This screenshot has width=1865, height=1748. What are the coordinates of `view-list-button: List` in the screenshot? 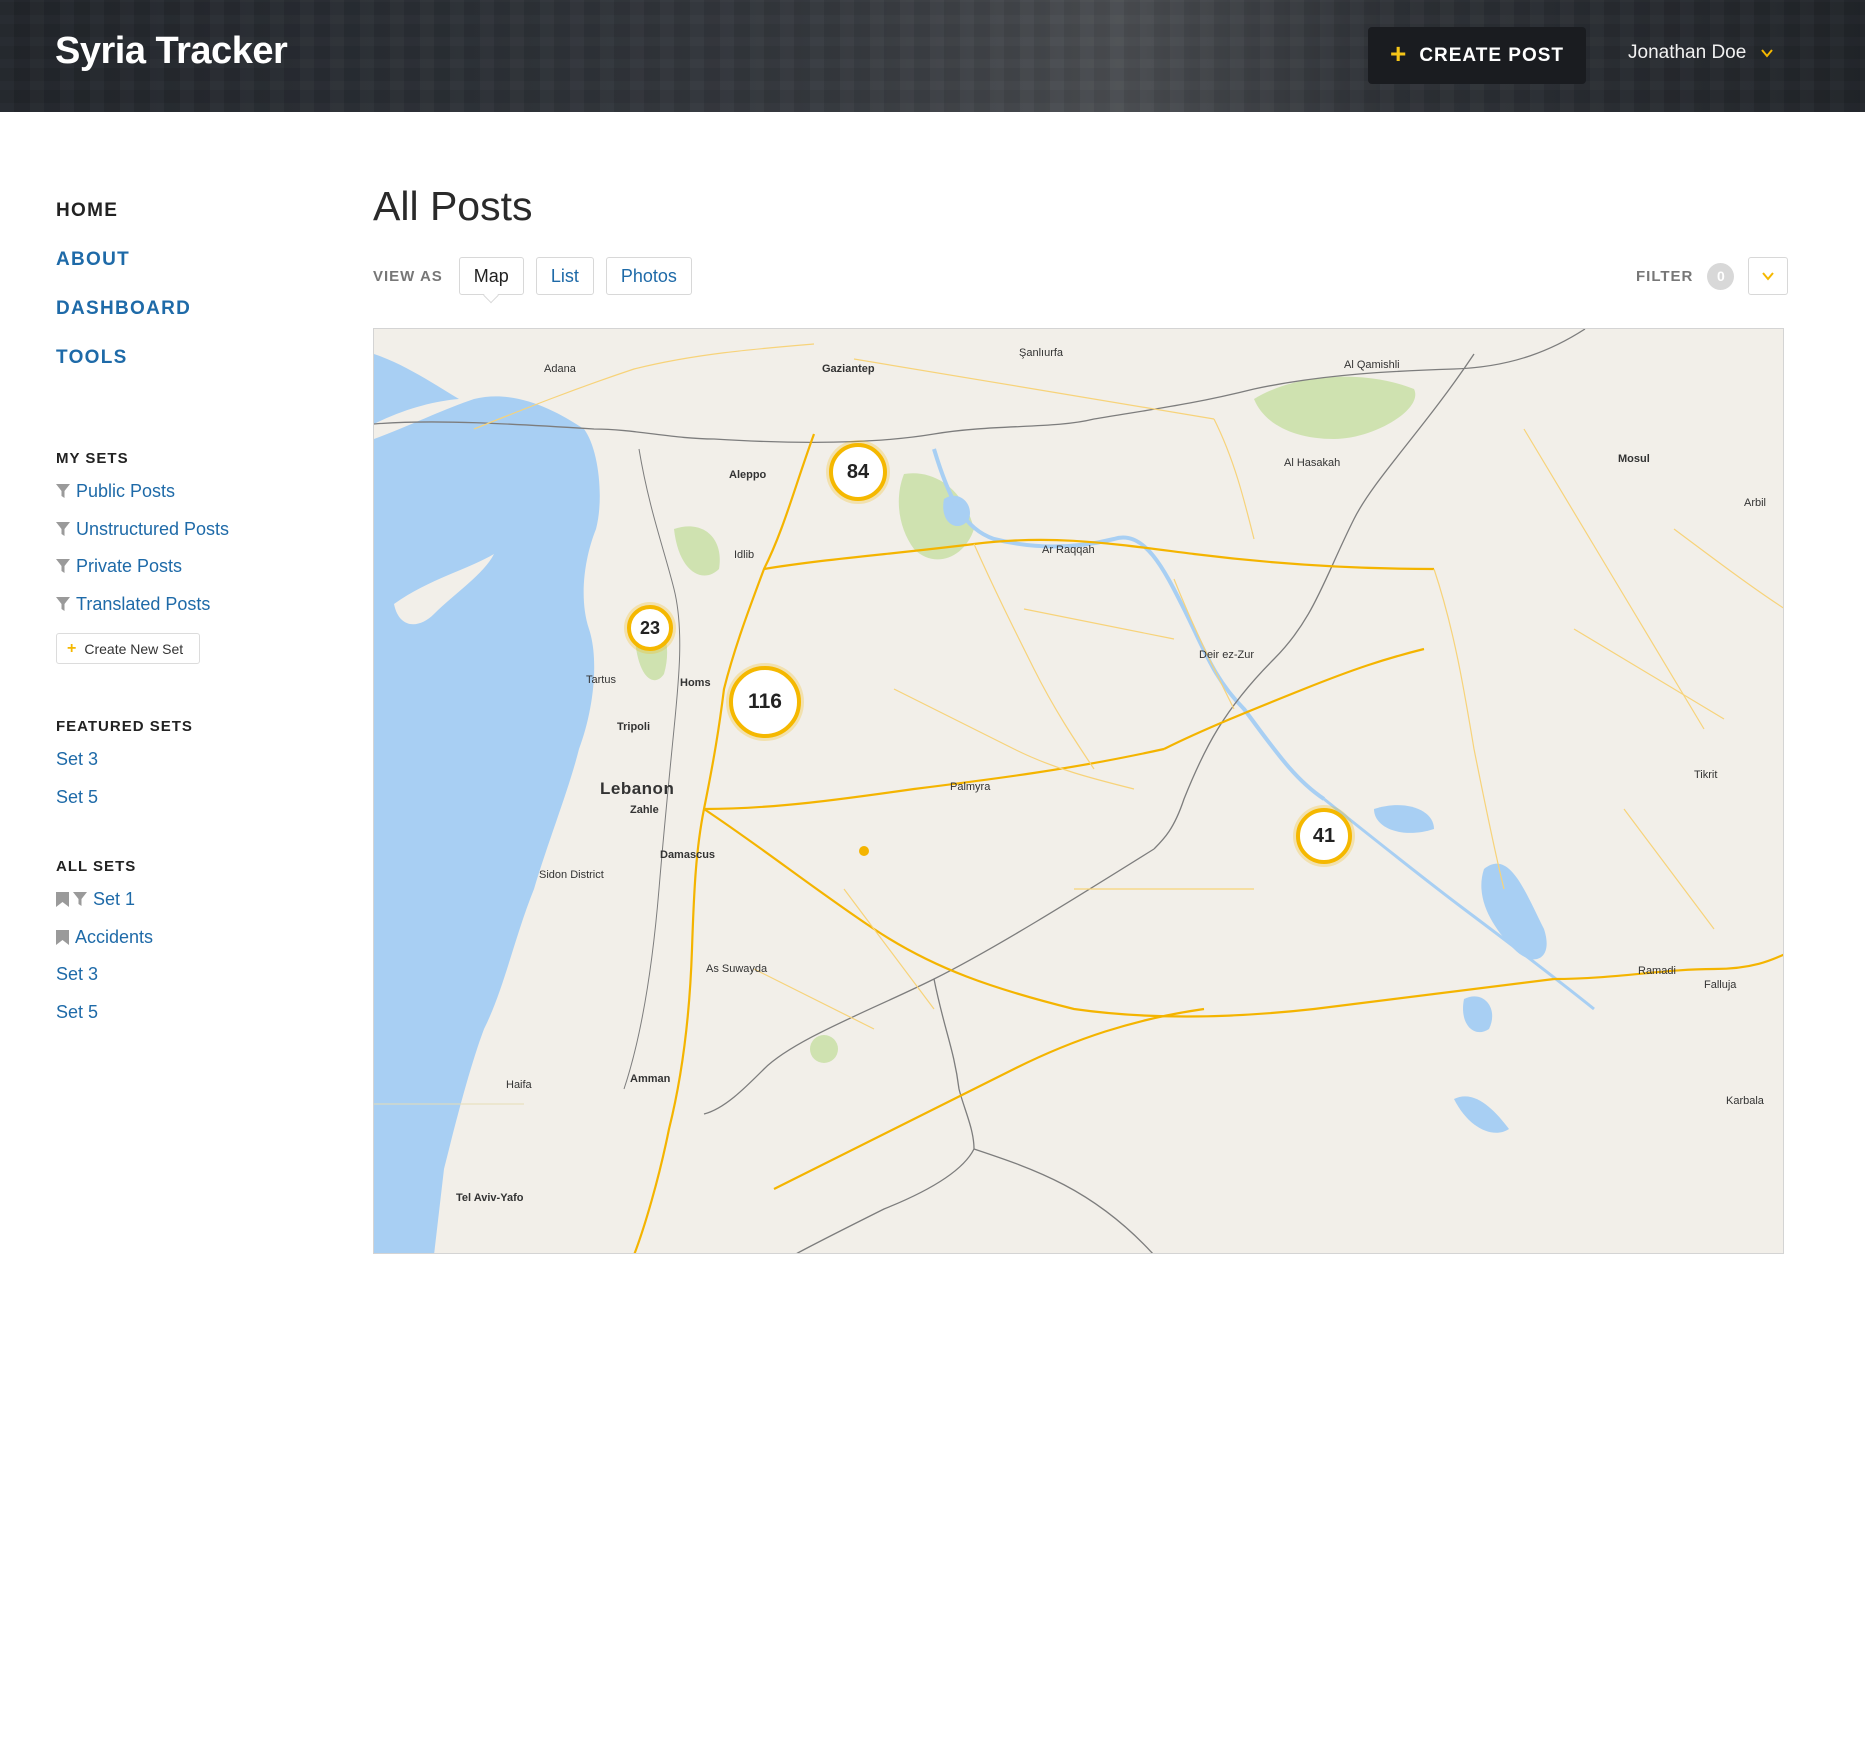 It's located at (564, 276).